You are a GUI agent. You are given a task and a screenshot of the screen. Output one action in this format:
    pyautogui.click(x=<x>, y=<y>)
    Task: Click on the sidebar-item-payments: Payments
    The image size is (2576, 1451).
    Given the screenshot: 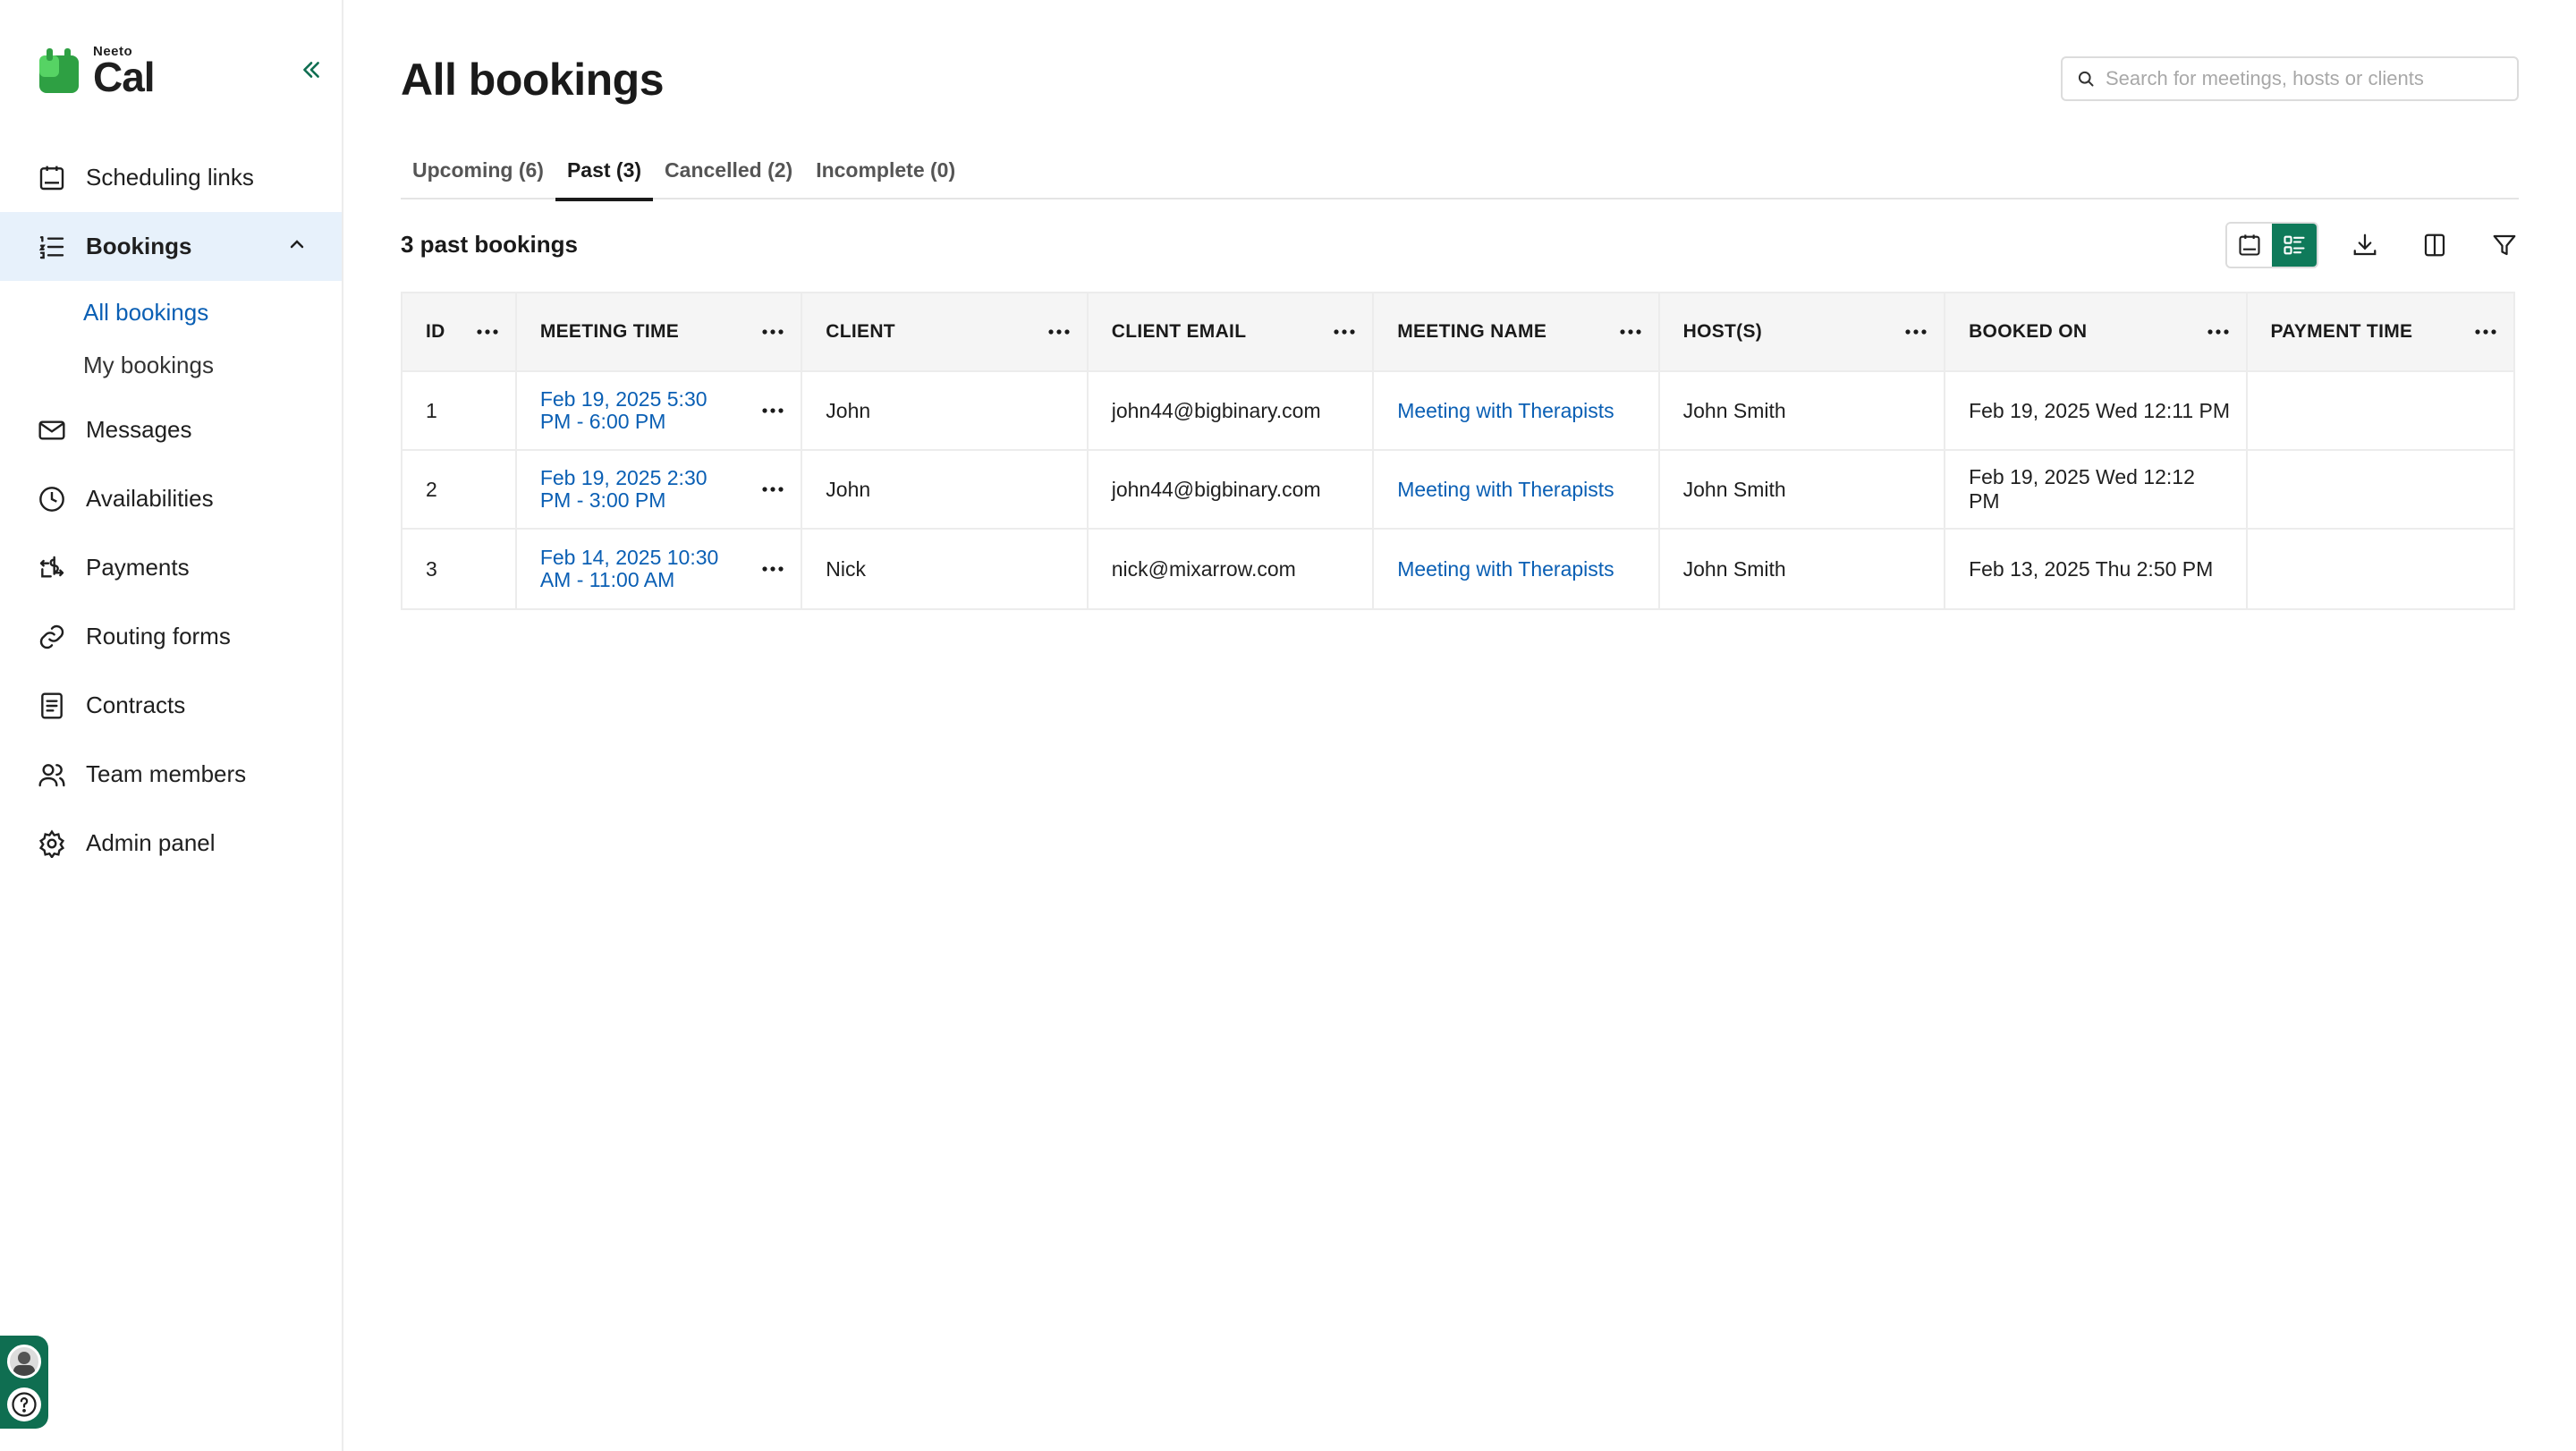 What is the action you would take?
    pyautogui.click(x=171, y=567)
    